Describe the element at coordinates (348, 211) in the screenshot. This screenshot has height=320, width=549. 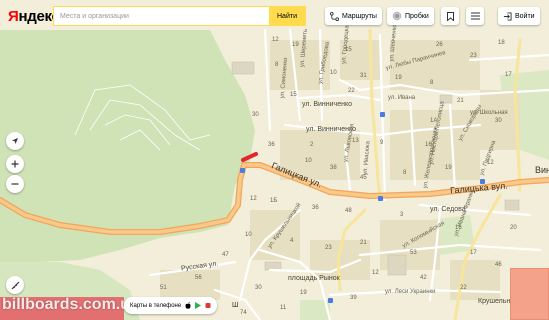
I see `house-number: 48` at that location.